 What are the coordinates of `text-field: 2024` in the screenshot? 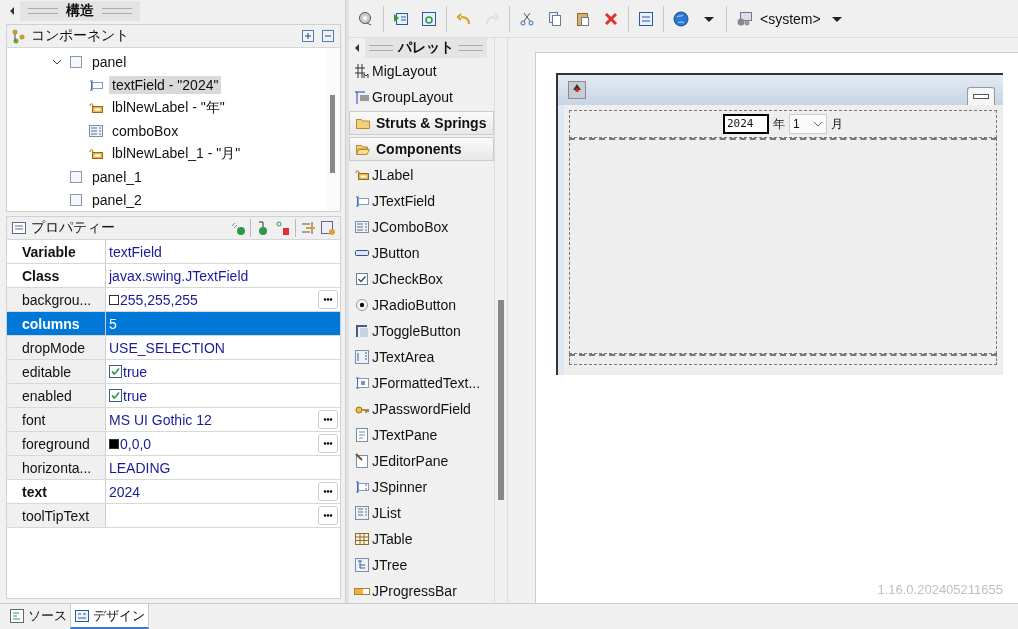 It's located at (746, 124).